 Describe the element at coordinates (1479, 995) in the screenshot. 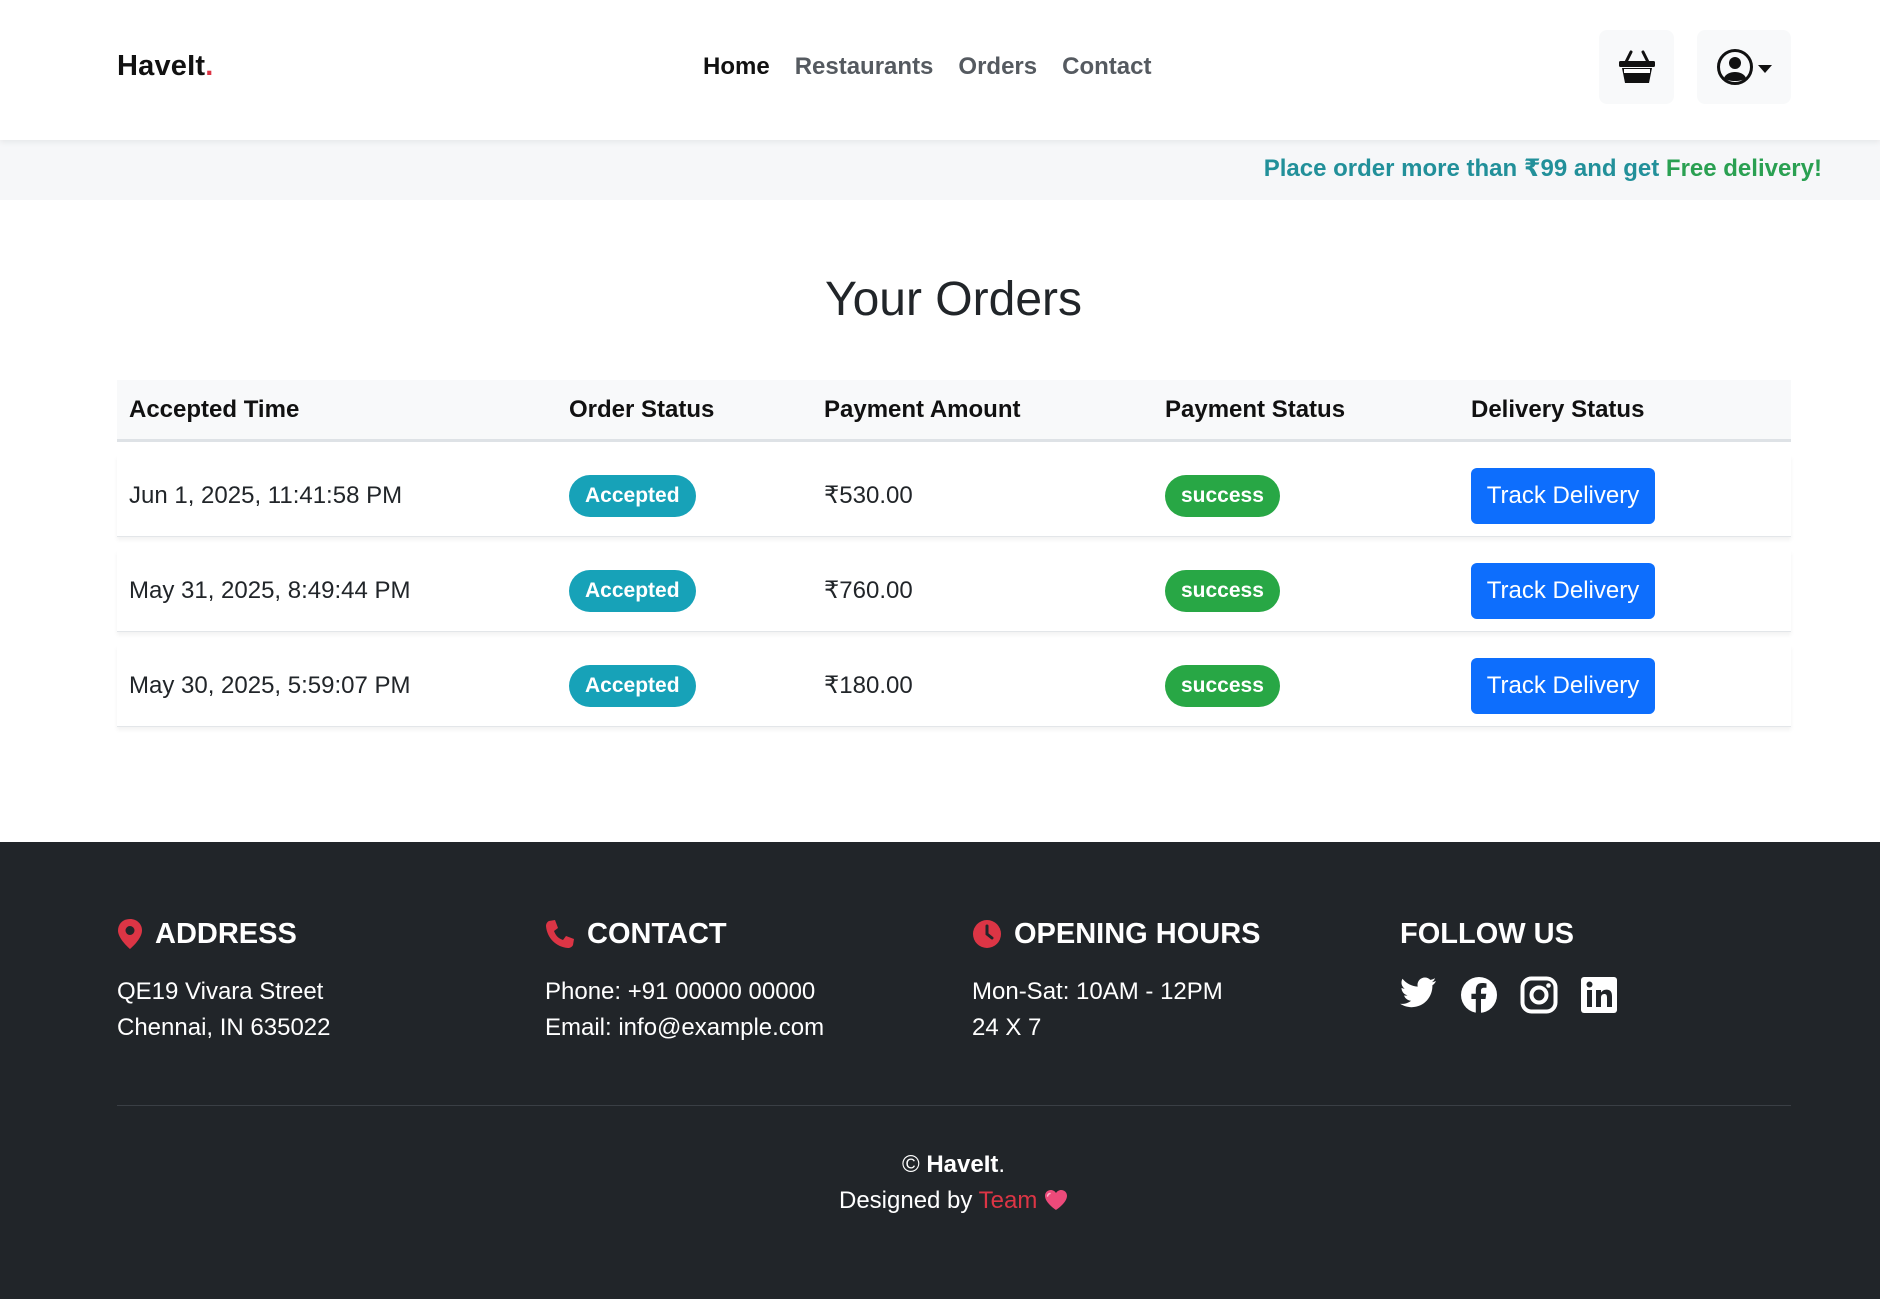

I see `facebook-icon` at that location.